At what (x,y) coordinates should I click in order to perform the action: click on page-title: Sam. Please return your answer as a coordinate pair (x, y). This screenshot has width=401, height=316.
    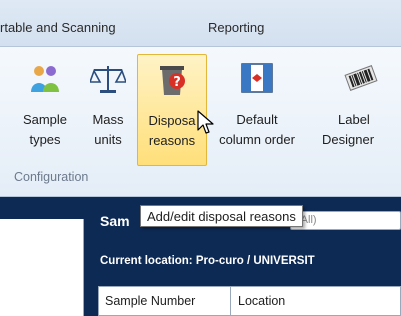
    Looking at the image, I should click on (115, 221).